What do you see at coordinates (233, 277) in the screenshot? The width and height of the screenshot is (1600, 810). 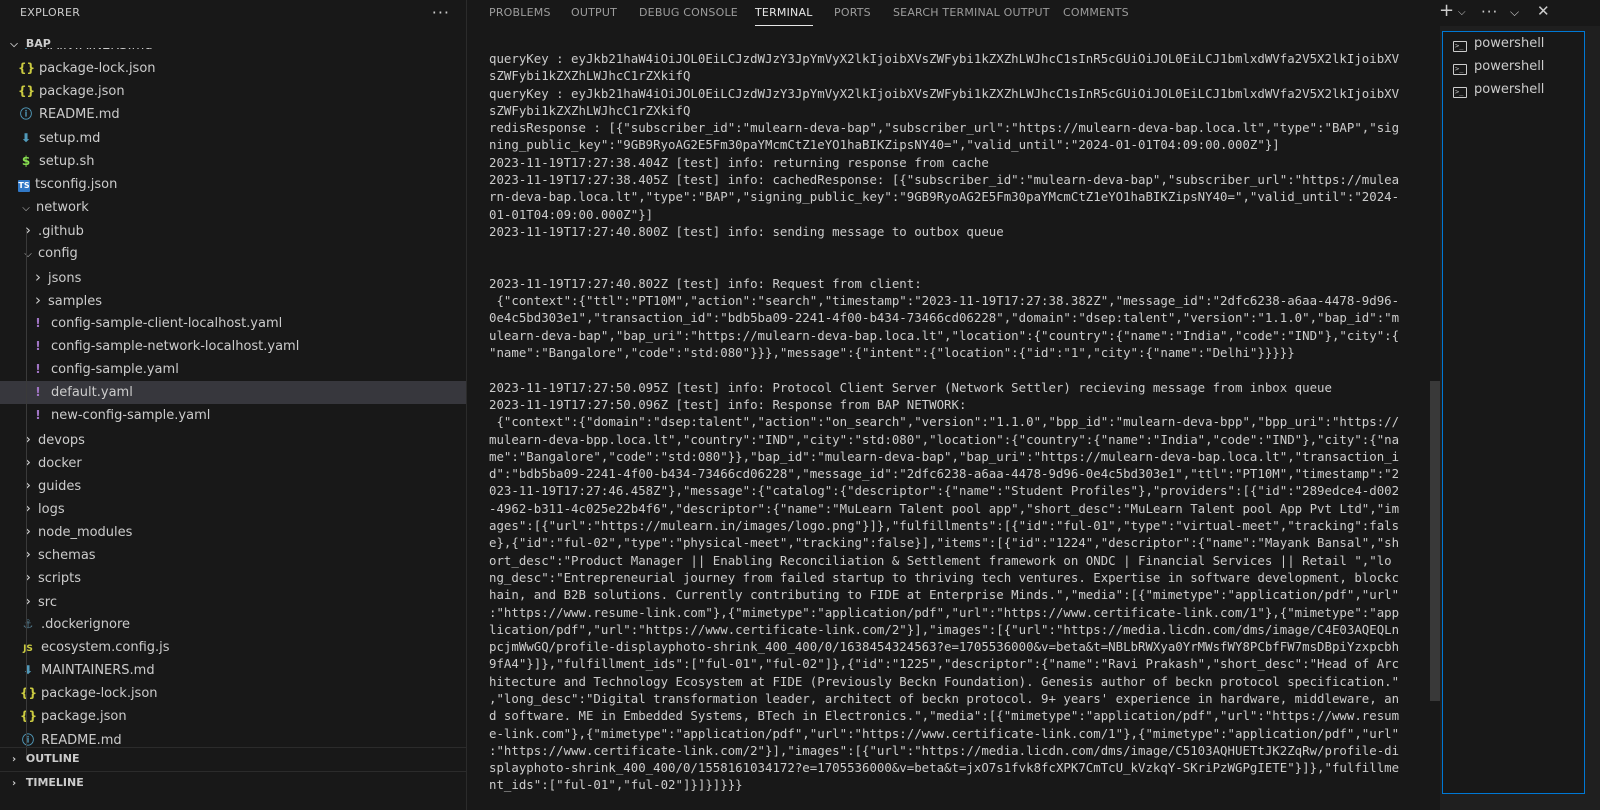 I see `folder-item: › jsons` at bounding box center [233, 277].